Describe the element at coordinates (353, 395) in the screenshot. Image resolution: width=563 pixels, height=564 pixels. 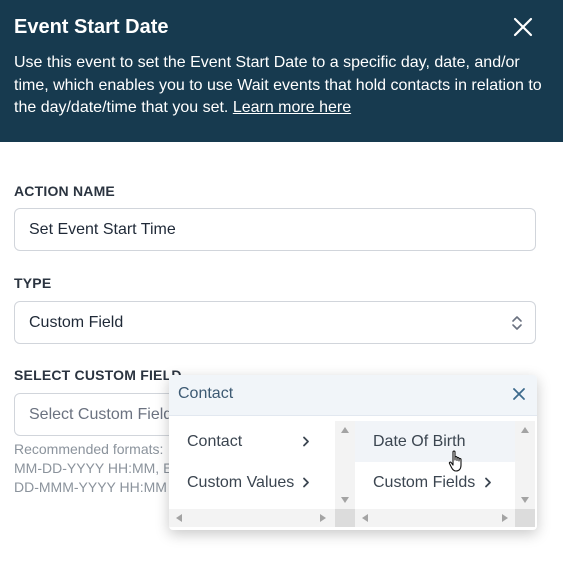
I see `popup-header: Contact` at that location.